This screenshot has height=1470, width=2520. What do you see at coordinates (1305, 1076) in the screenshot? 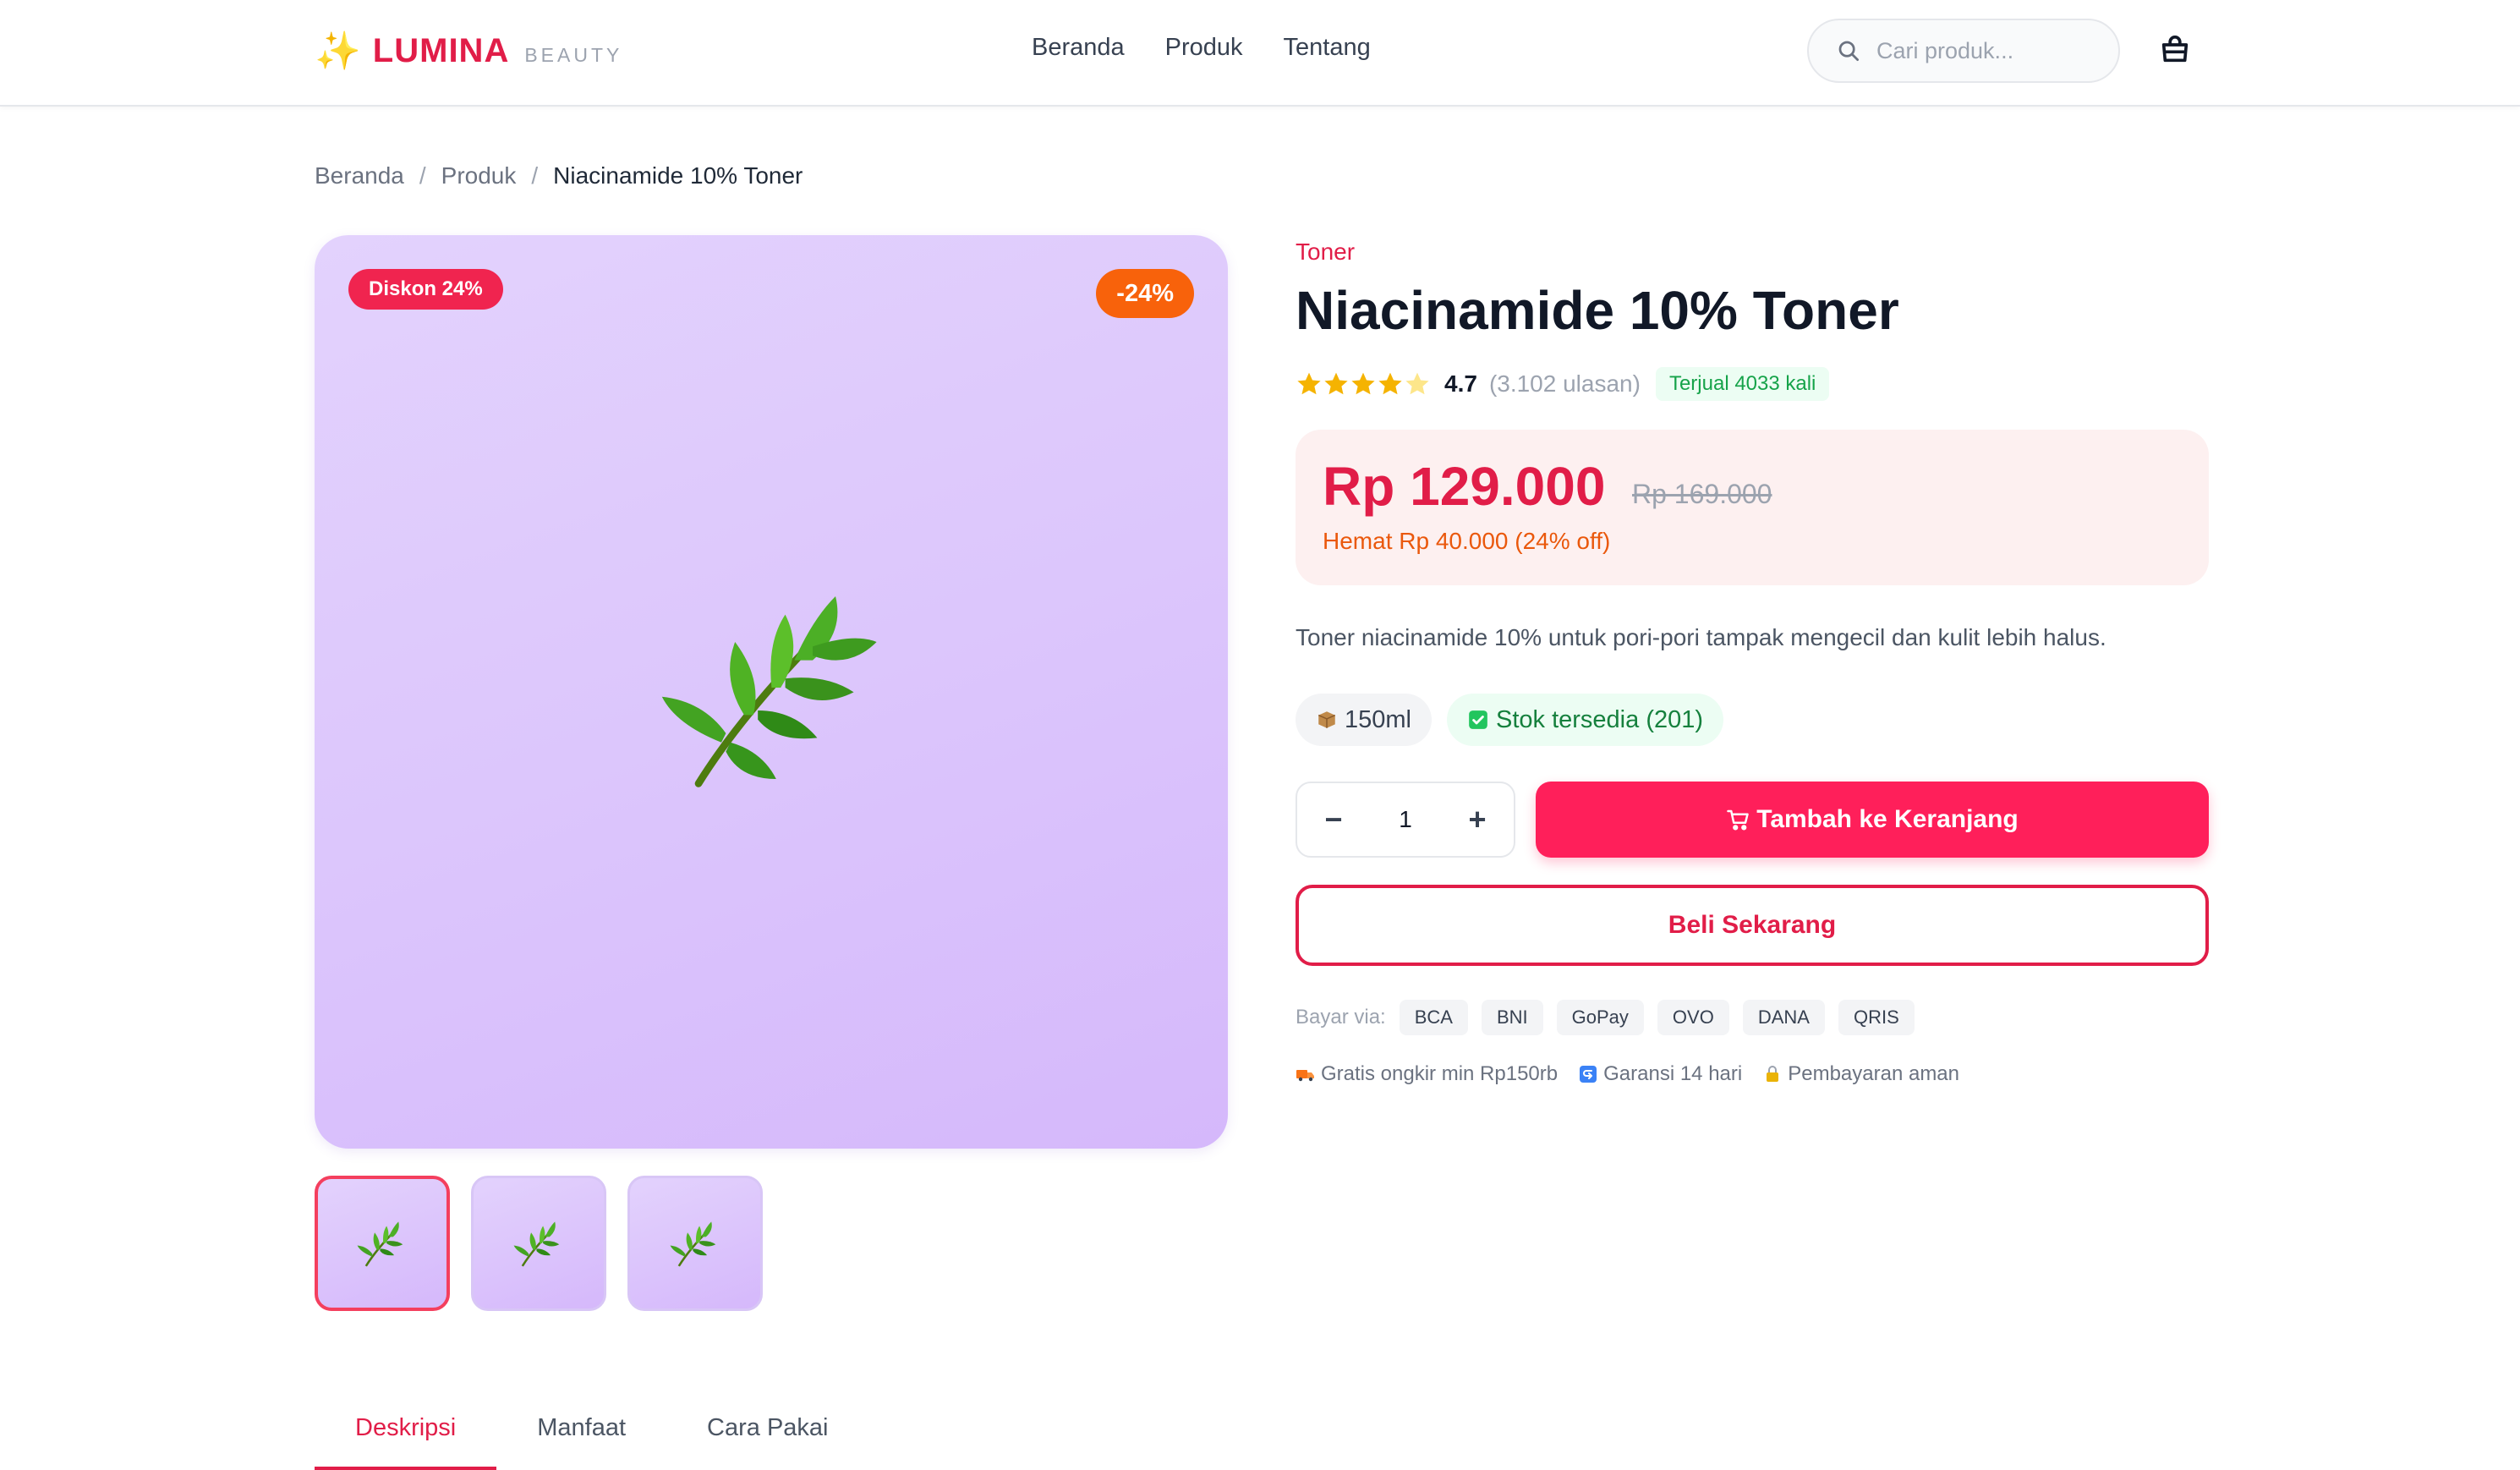
I see `delivery-truck-icon` at bounding box center [1305, 1076].